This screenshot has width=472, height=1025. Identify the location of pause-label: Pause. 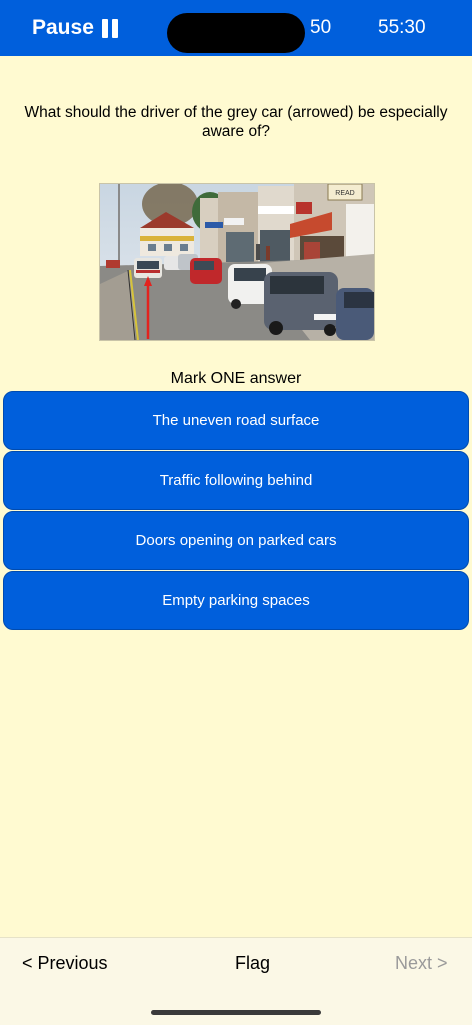
(63, 27).